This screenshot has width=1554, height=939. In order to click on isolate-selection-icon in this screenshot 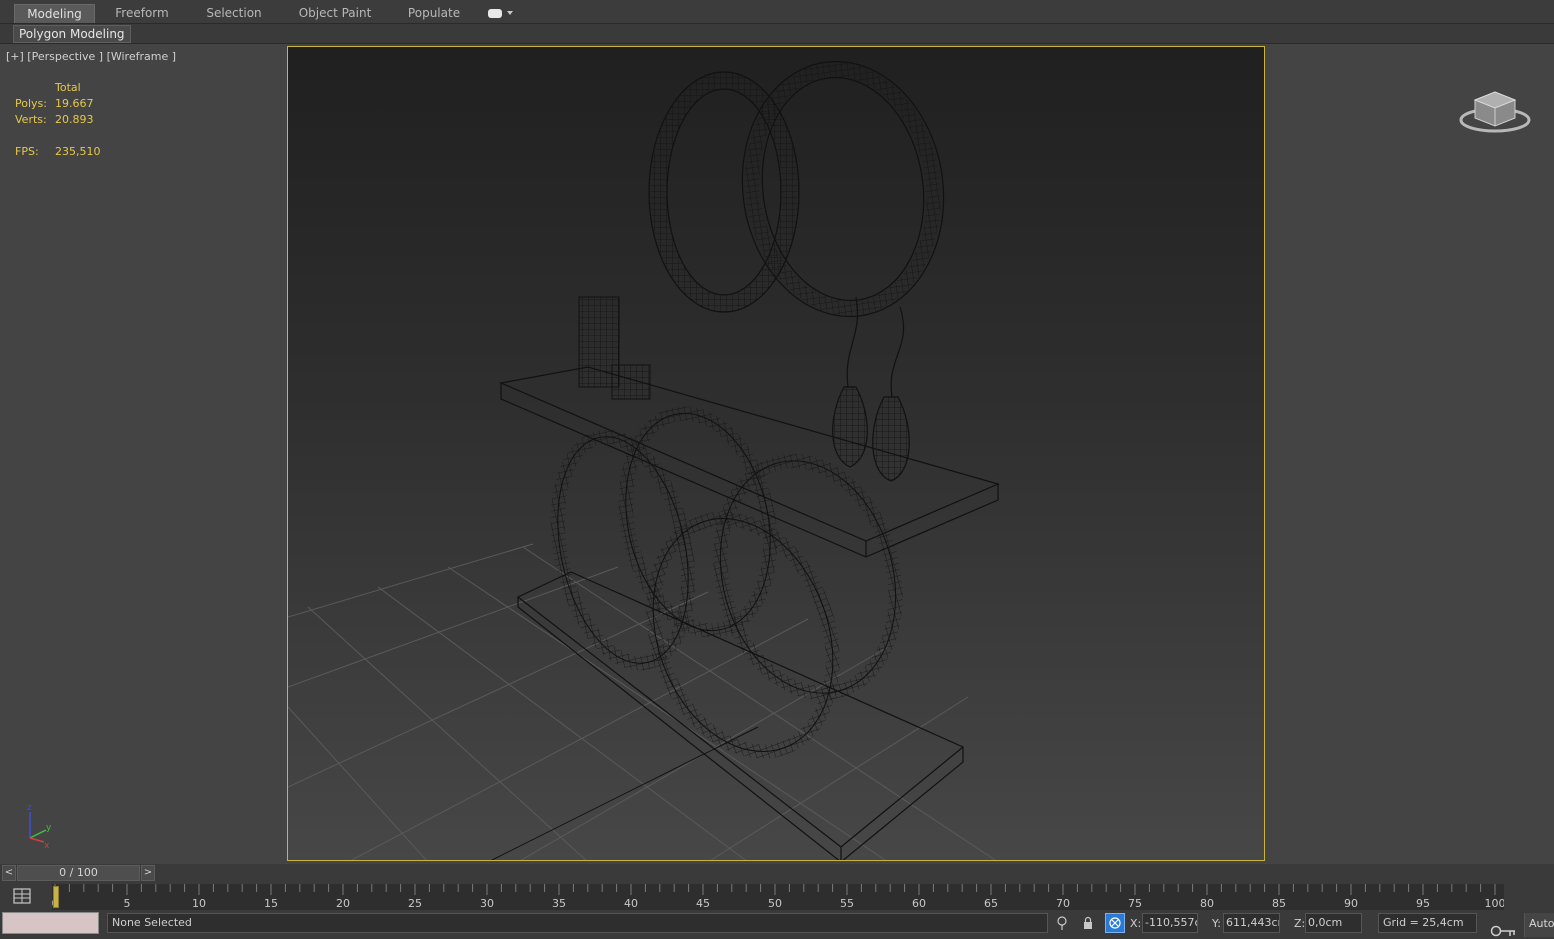, I will do `click(1062, 923)`.